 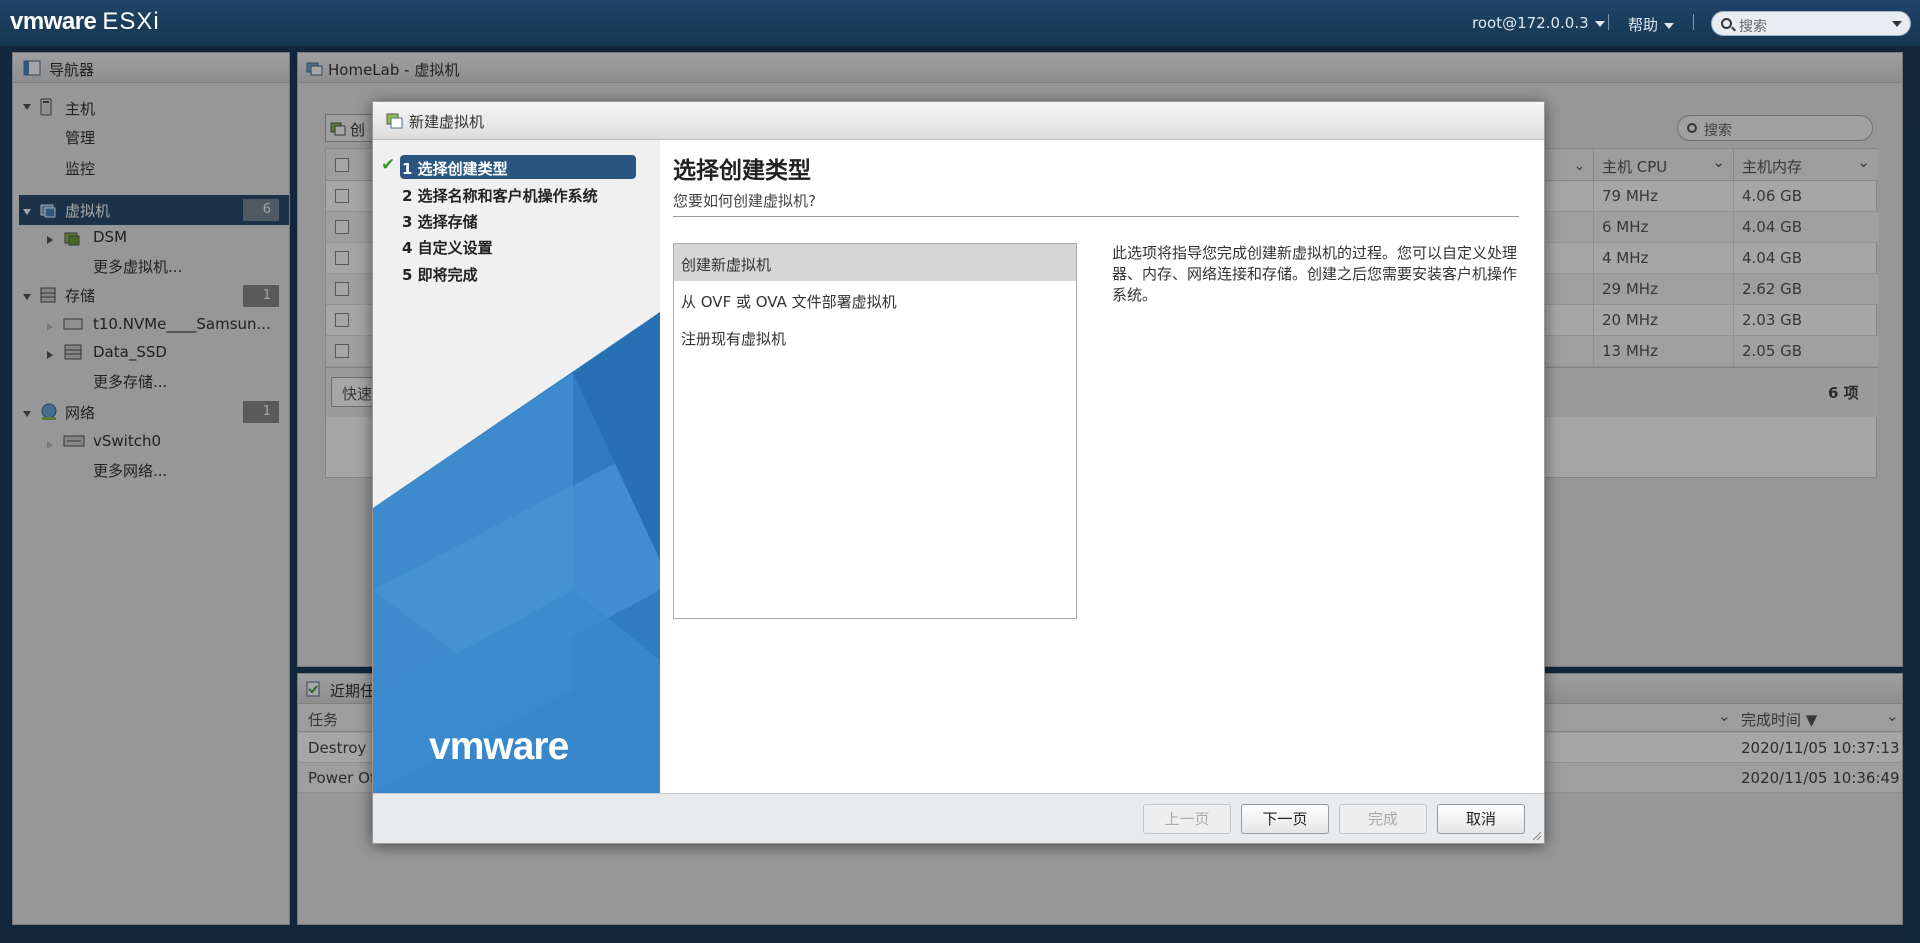 What do you see at coordinates (1811, 23) in the screenshot?
I see `top-search-input: 搜索` at bounding box center [1811, 23].